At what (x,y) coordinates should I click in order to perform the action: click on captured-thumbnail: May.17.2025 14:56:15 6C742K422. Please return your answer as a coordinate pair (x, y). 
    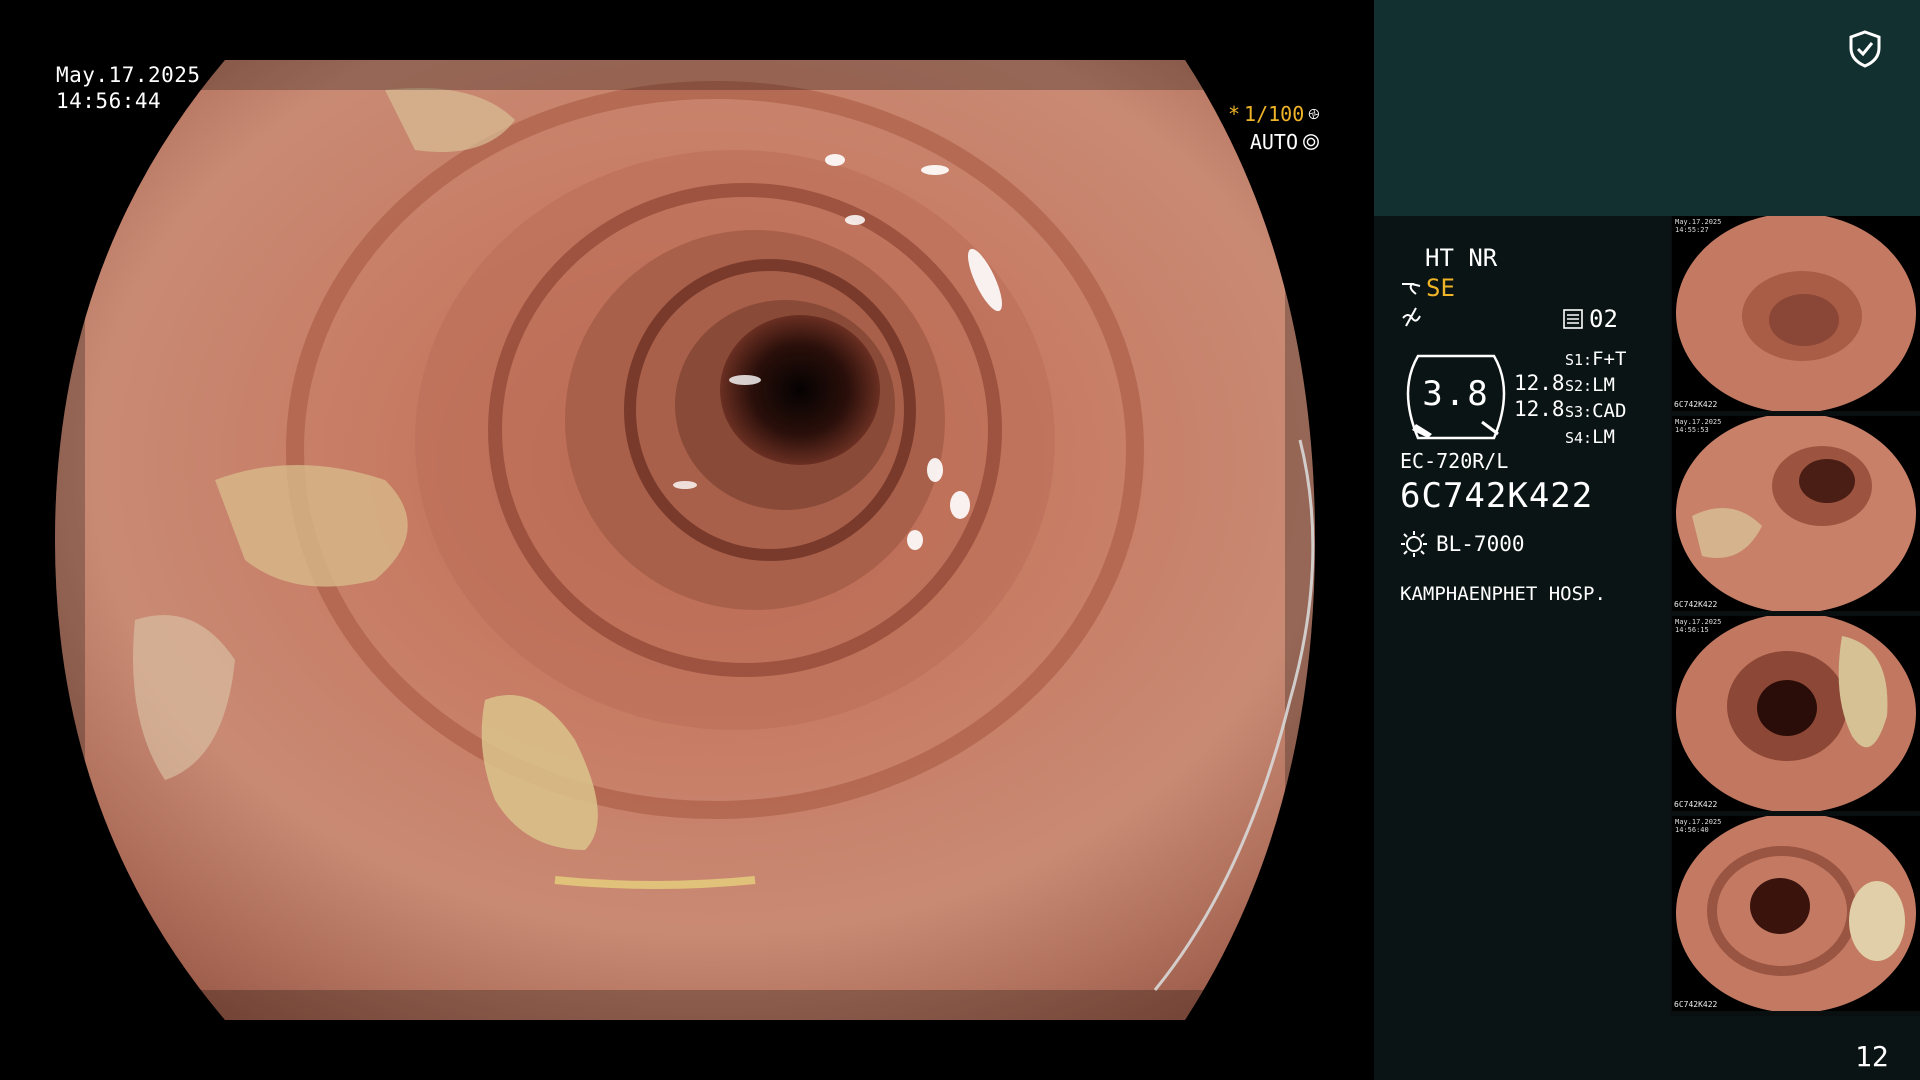
    Looking at the image, I should click on (1796, 713).